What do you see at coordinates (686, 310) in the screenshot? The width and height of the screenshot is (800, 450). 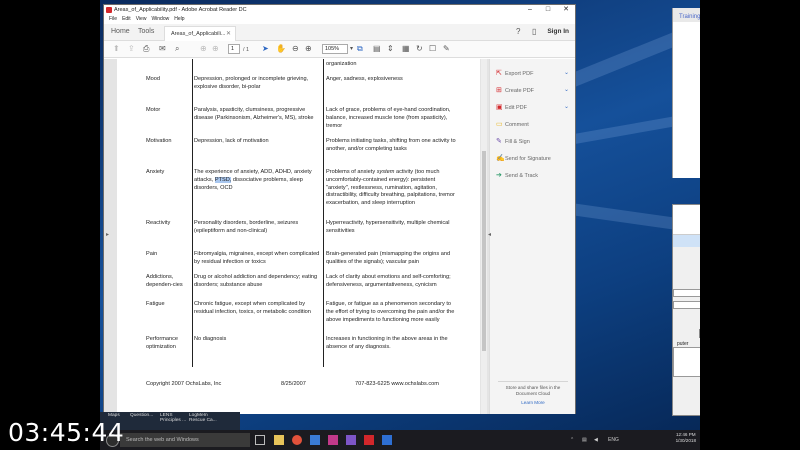 I see `background-dialog-window: puter` at bounding box center [686, 310].